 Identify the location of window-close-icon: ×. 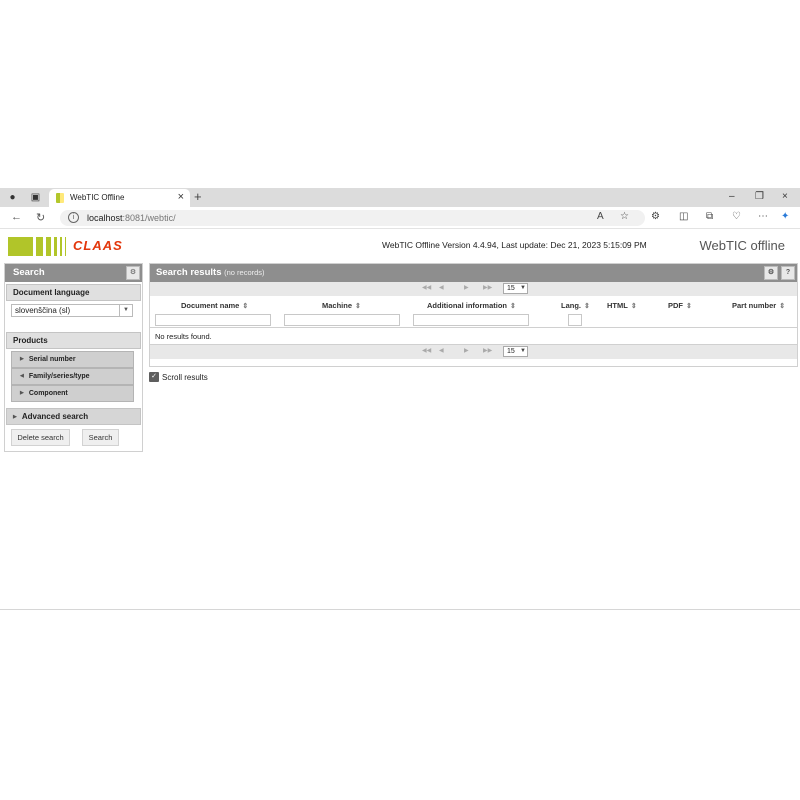
(785, 196).